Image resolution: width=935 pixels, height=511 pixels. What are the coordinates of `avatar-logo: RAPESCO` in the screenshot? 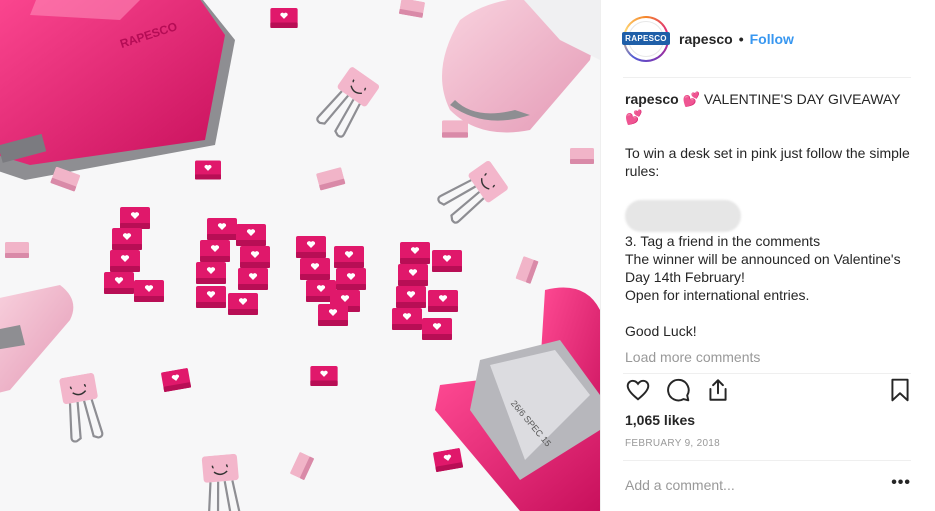 It's located at (646, 38).